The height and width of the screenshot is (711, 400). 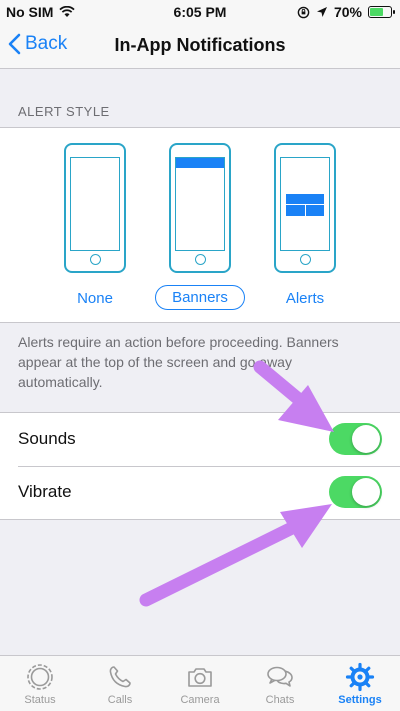 I want to click on alert-style-none-option, so click(x=95, y=208).